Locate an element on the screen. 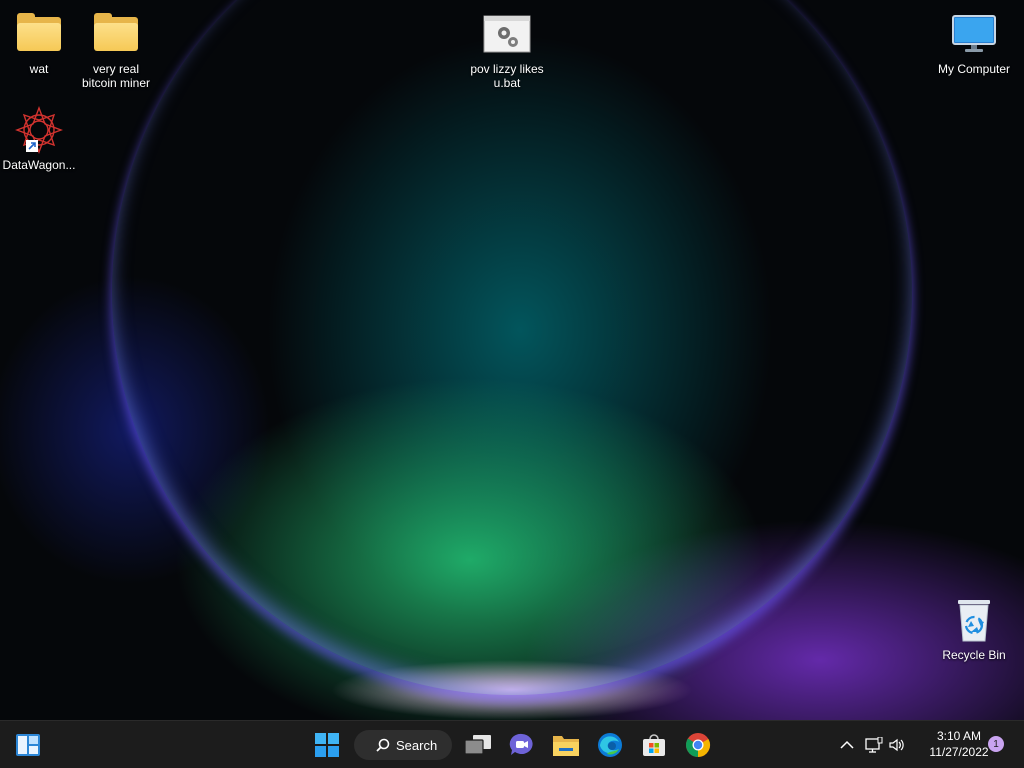 This screenshot has height=768, width=1024. notification-badge: 1 is located at coordinates (996, 744).